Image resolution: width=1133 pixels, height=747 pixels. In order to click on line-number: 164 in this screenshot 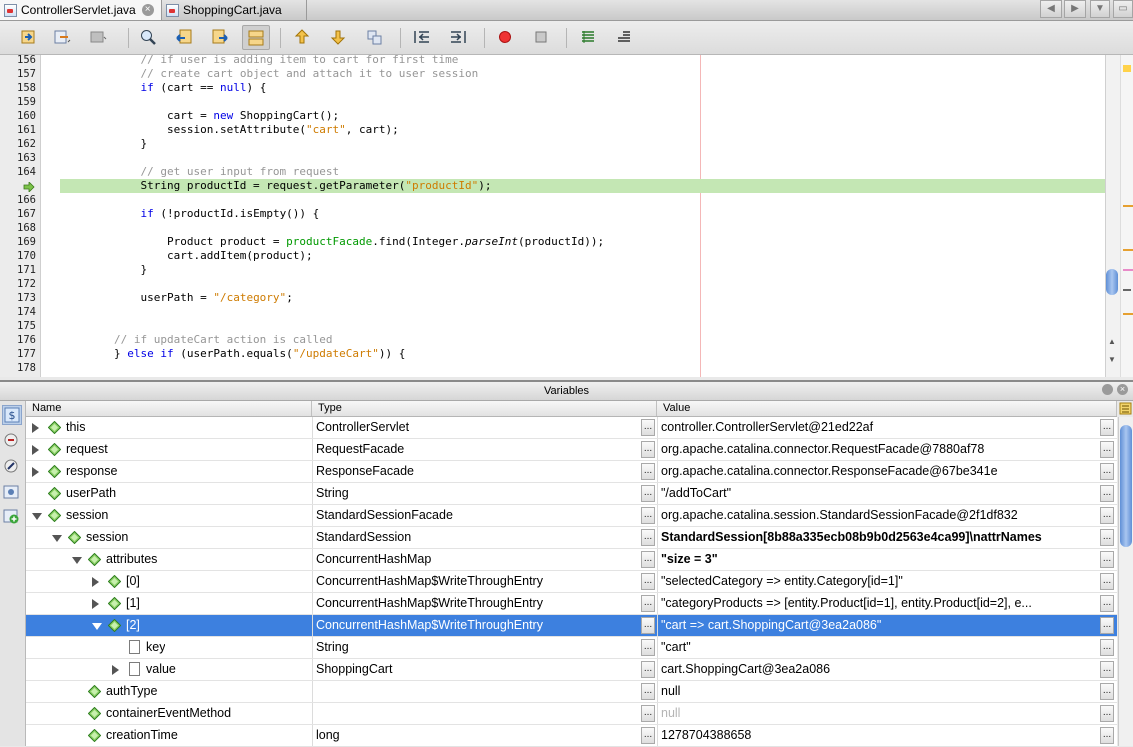, I will do `click(18, 172)`.